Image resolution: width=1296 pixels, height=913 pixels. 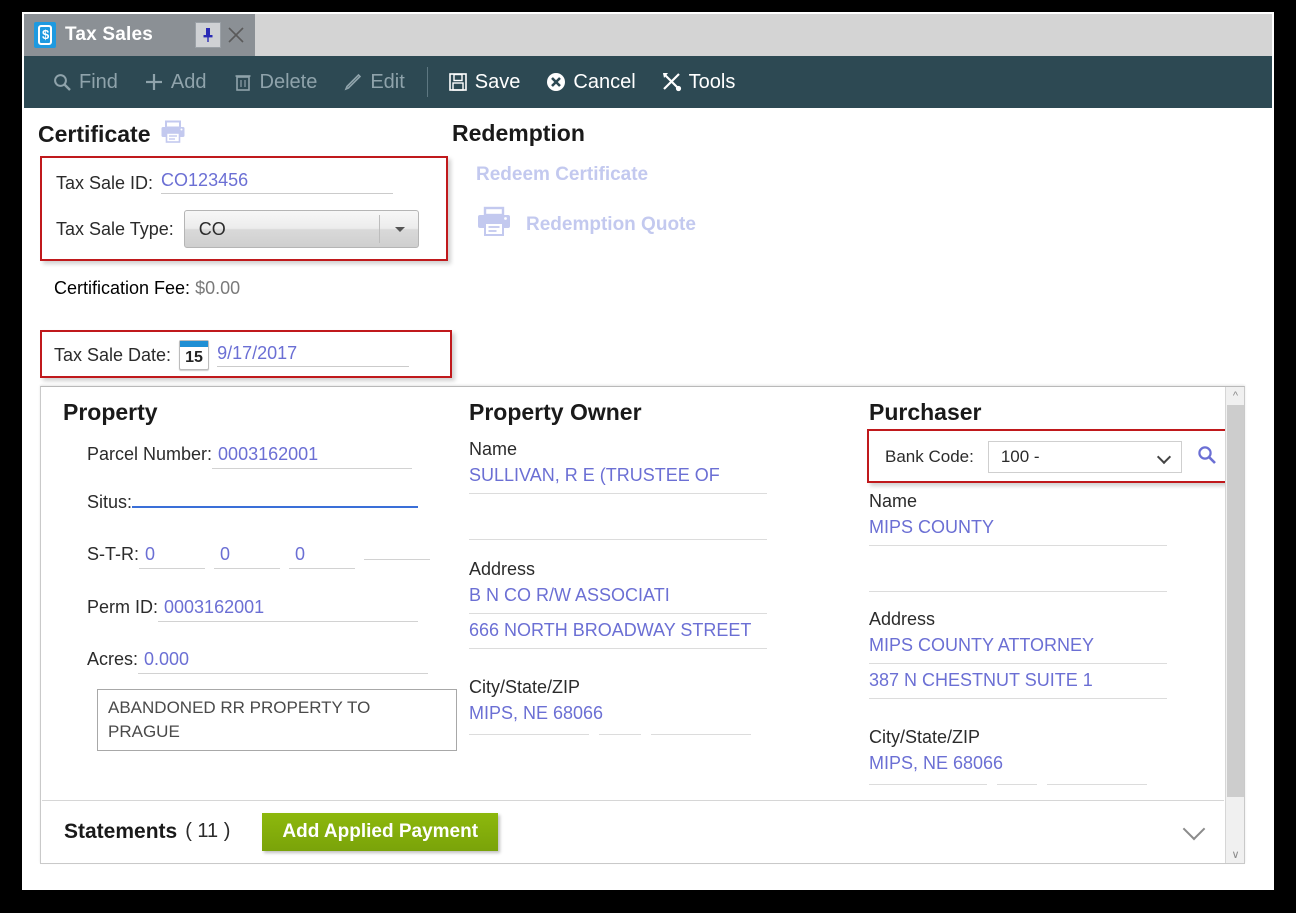 What do you see at coordinates (525, 687) in the screenshot?
I see `owner-citystatezip-caption: City/State/ZIP` at bounding box center [525, 687].